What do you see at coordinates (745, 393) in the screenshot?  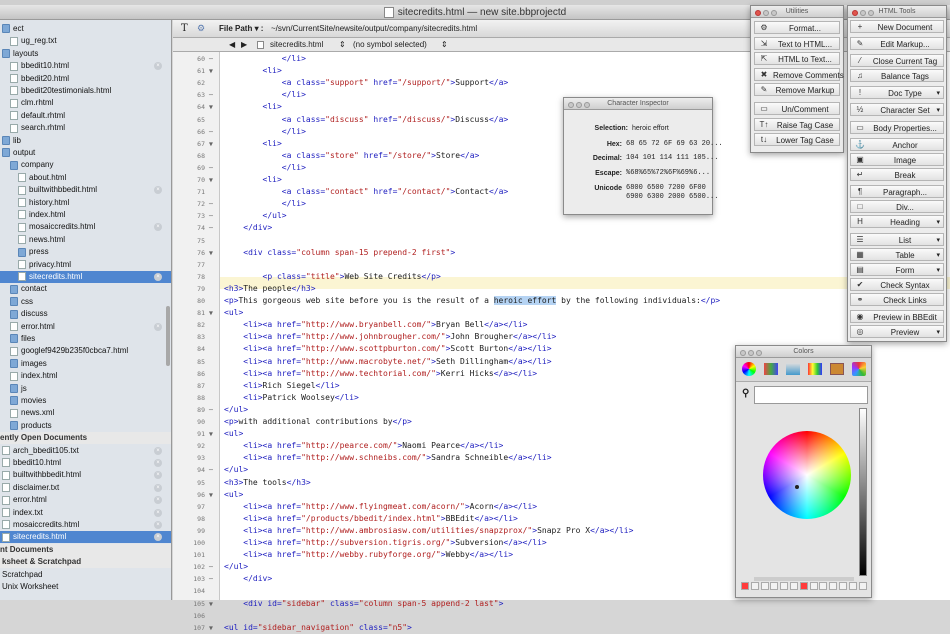 I see `magnifier-icon: ⚲` at bounding box center [745, 393].